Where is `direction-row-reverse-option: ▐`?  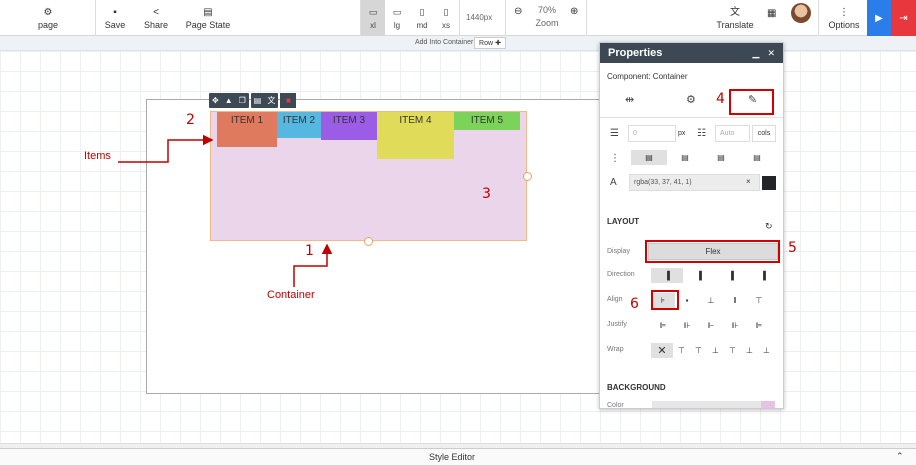
direction-row-reverse-option: ▐ is located at coordinates (699, 275).